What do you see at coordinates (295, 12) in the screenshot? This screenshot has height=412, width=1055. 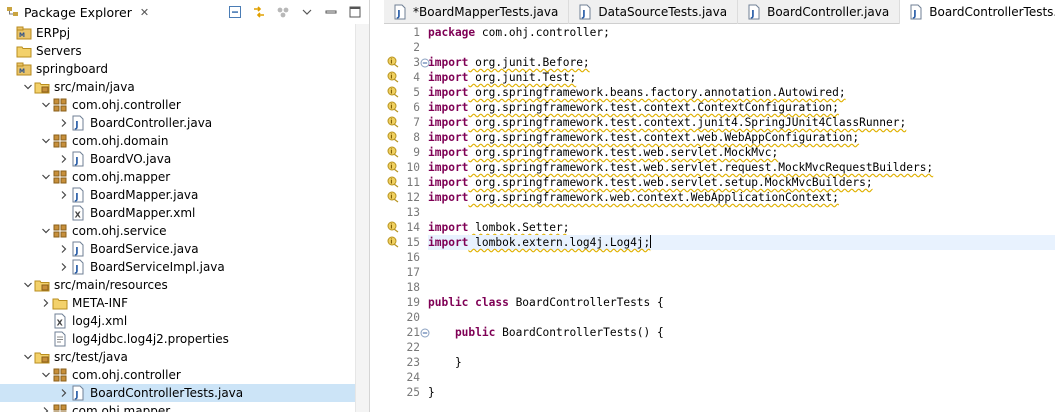 I see `package-explorer-toolbar` at bounding box center [295, 12].